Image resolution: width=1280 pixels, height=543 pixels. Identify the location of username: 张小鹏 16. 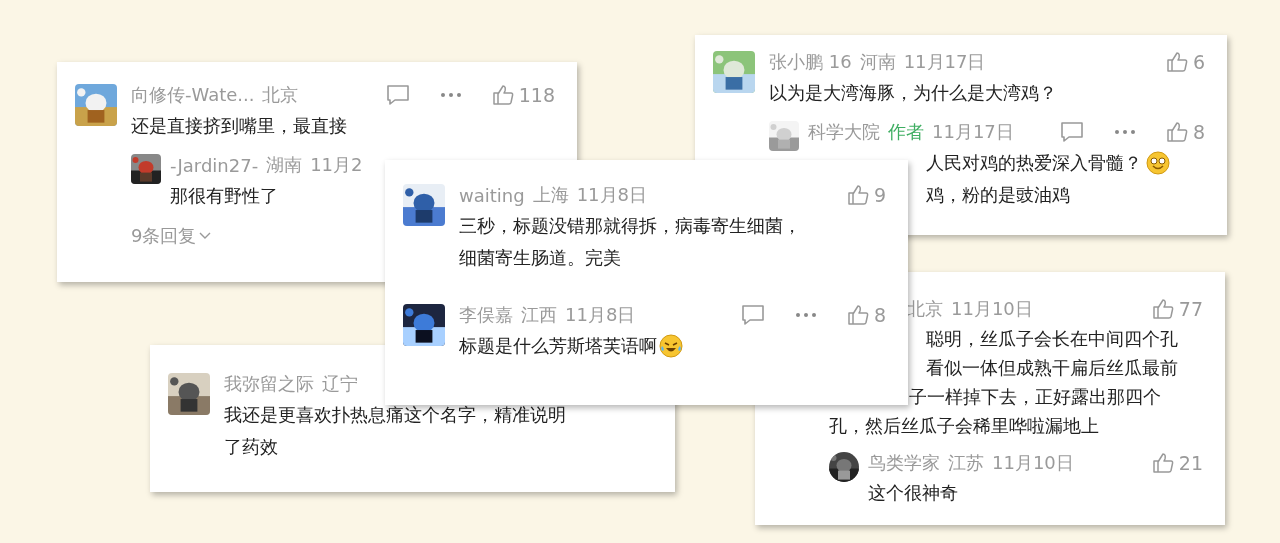
(810, 62).